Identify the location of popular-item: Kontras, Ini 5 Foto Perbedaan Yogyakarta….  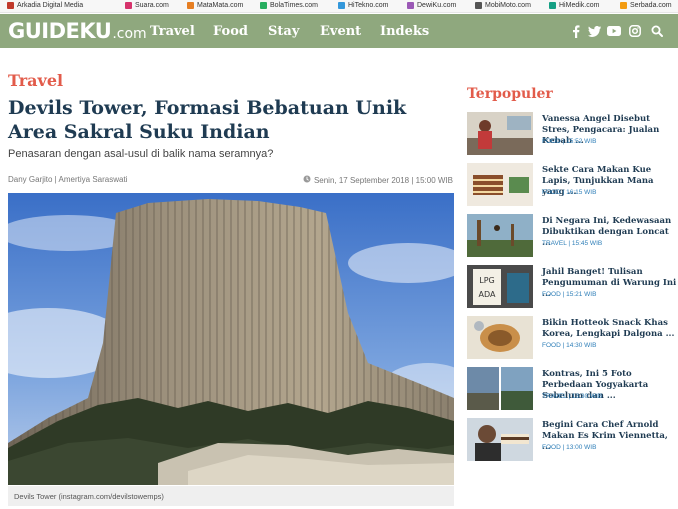
(569, 390).